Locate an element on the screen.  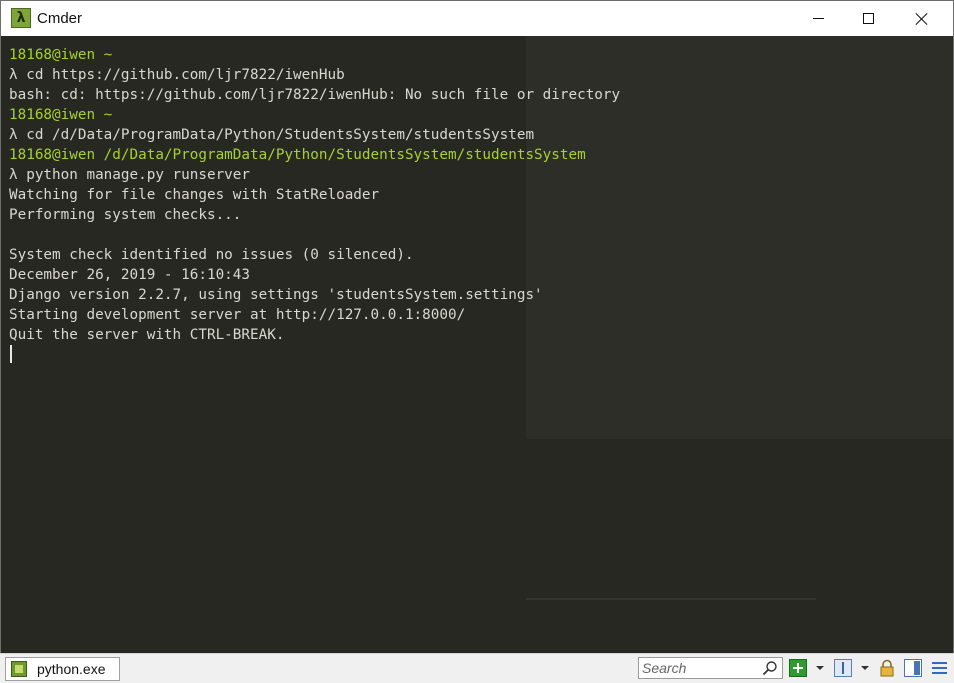
window-title: Cmder is located at coordinates (60, 18).